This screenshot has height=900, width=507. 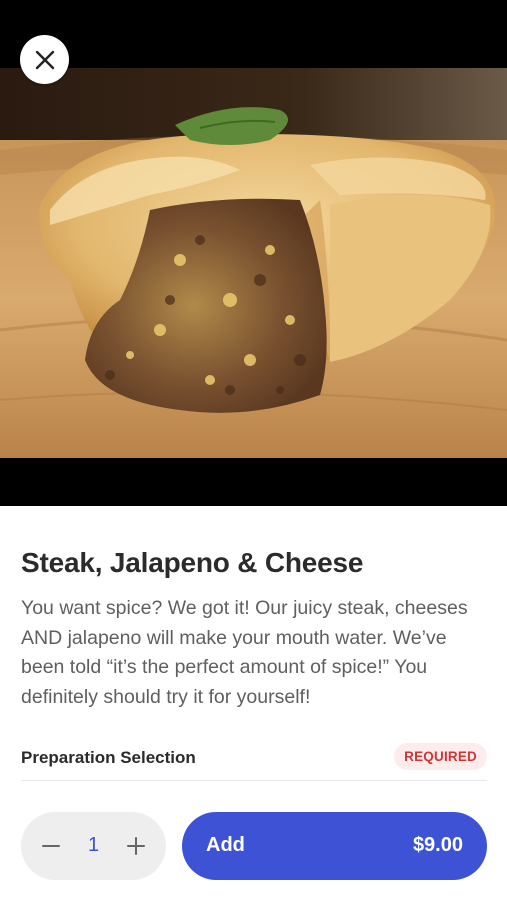 I want to click on preparation-selection-row: Preparation Selection REQUIRED, so click(x=254, y=760).